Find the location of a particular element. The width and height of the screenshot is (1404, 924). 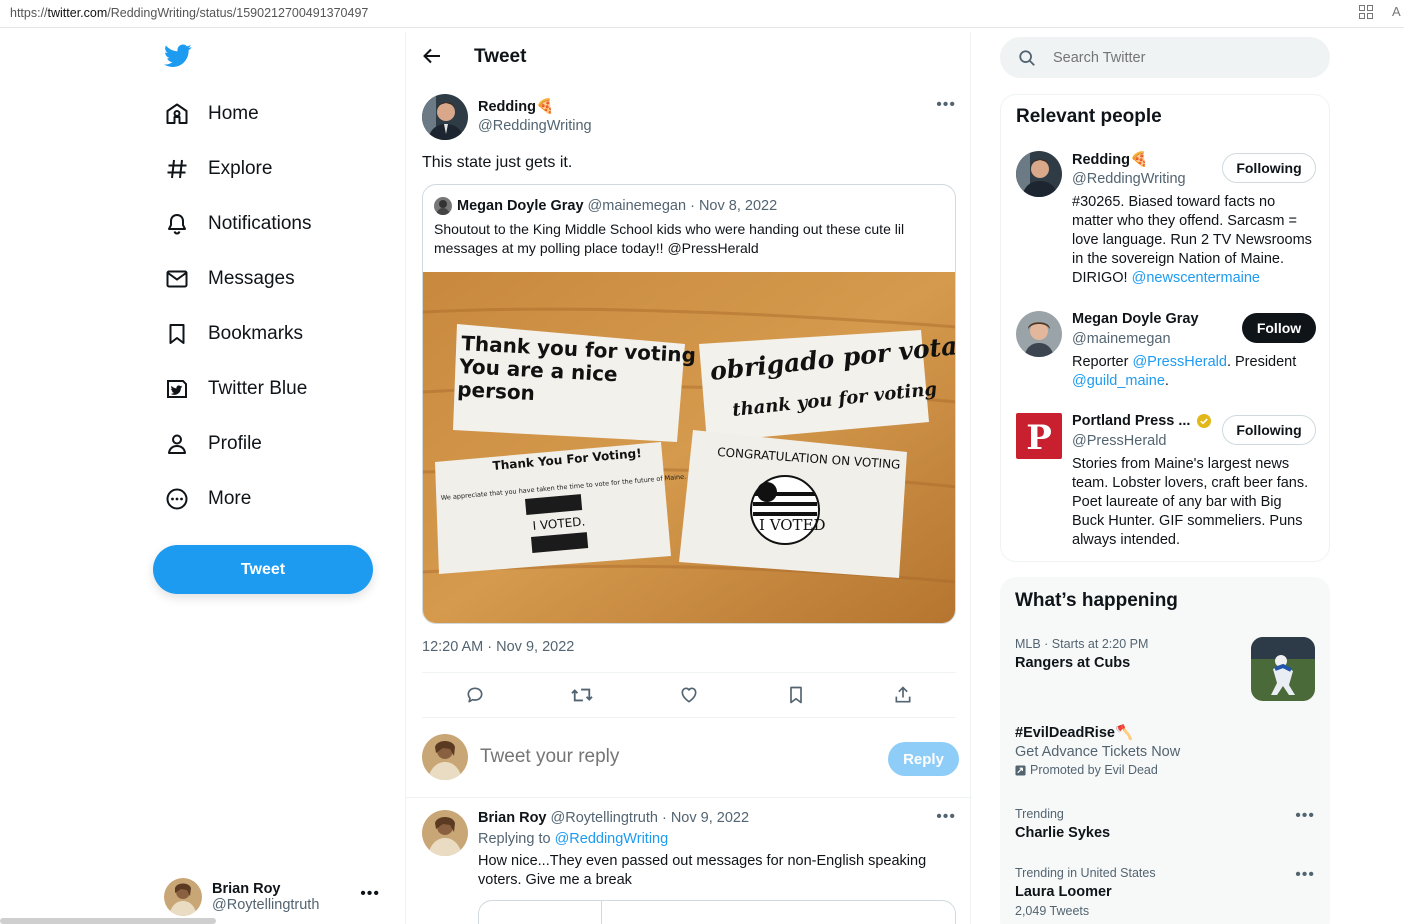

nav-twitter-blue-label: Twitter Blue is located at coordinates (258, 388).